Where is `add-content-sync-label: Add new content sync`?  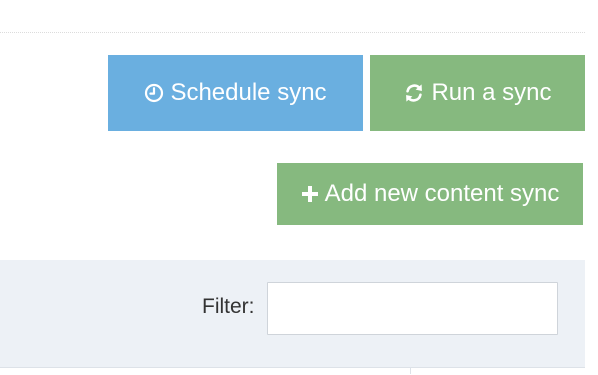
add-content-sync-label: Add new content sync is located at coordinates (442, 193).